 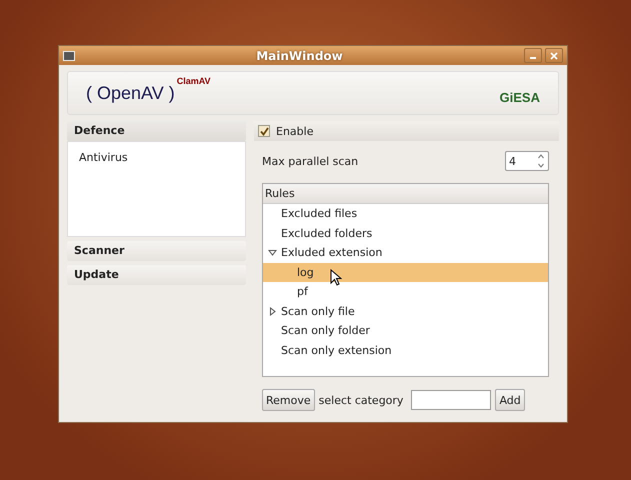 What do you see at coordinates (299, 55) in the screenshot?
I see `window-title: MainWindow` at bounding box center [299, 55].